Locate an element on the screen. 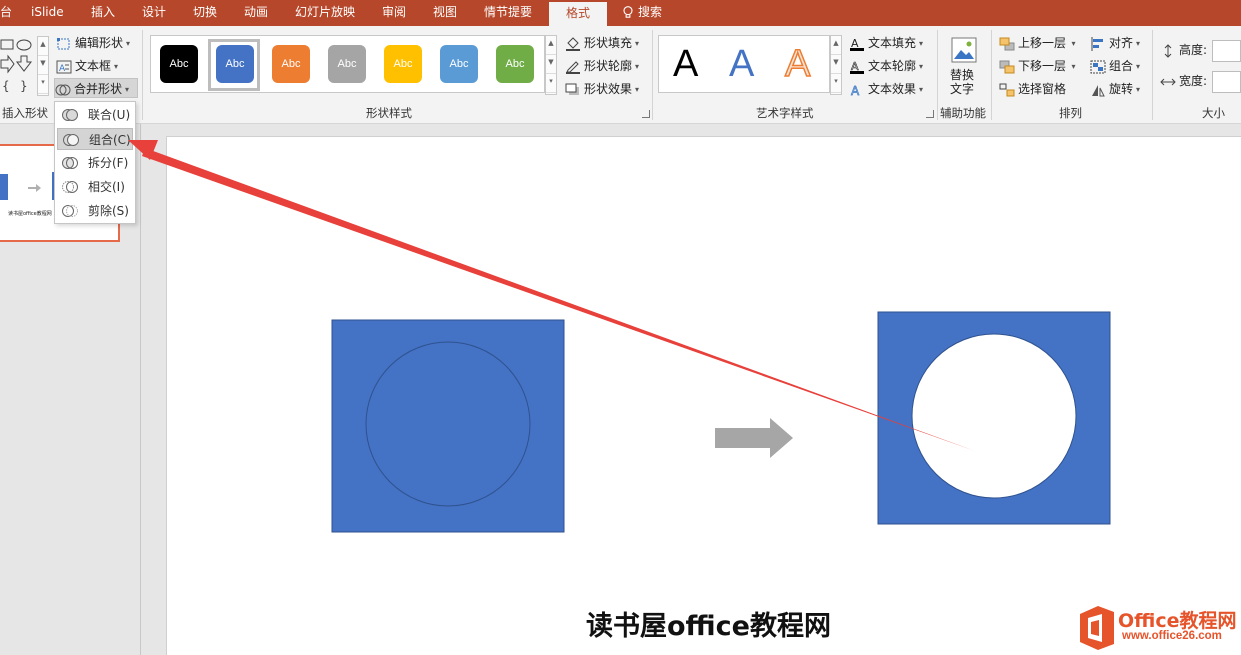 Image resolution: width=1241 pixels, height=655 pixels. tab-animations: 动画 is located at coordinates (256, 13).